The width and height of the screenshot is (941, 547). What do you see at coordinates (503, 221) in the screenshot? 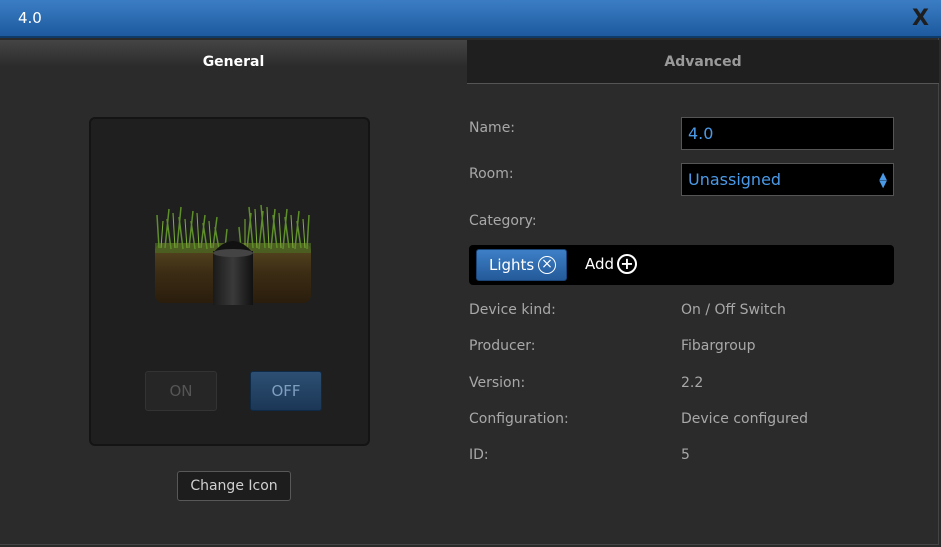
I see `category-label: Category:` at bounding box center [503, 221].